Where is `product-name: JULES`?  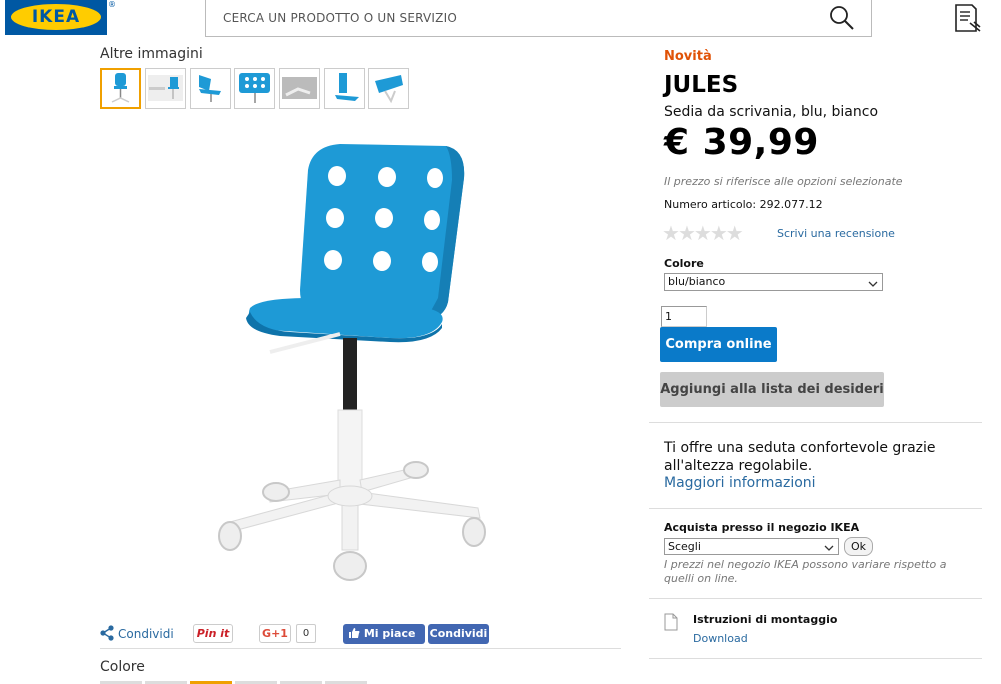
product-name: JULES is located at coordinates (701, 85).